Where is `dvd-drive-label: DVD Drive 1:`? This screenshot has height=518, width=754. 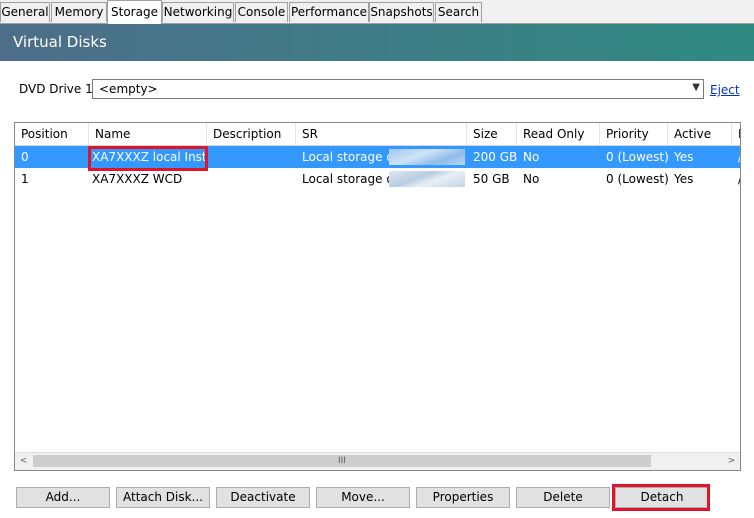 dvd-drive-label: DVD Drive 1: is located at coordinates (58, 89).